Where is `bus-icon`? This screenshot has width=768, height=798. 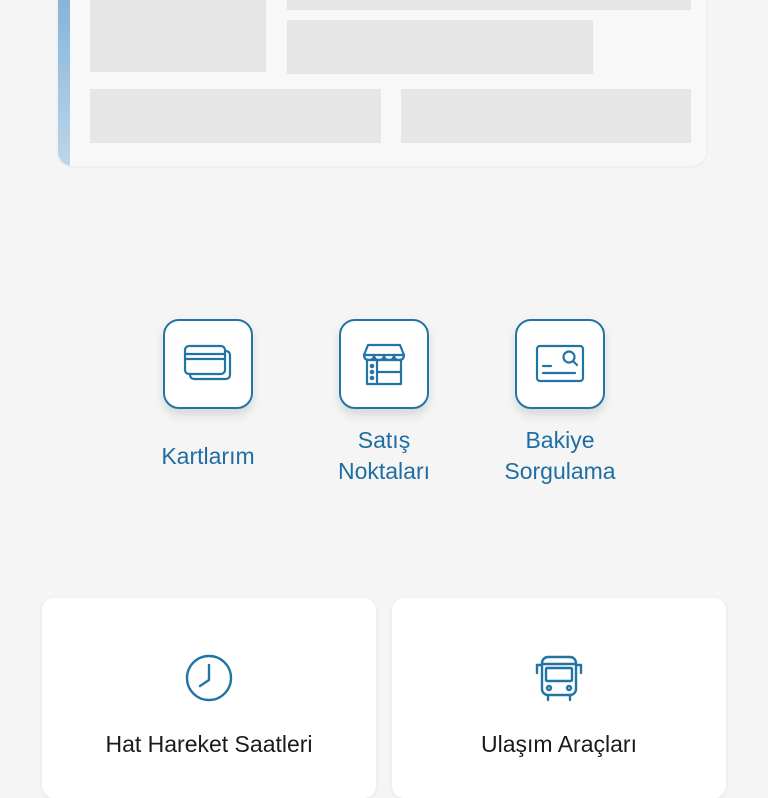 bus-icon is located at coordinates (559, 678).